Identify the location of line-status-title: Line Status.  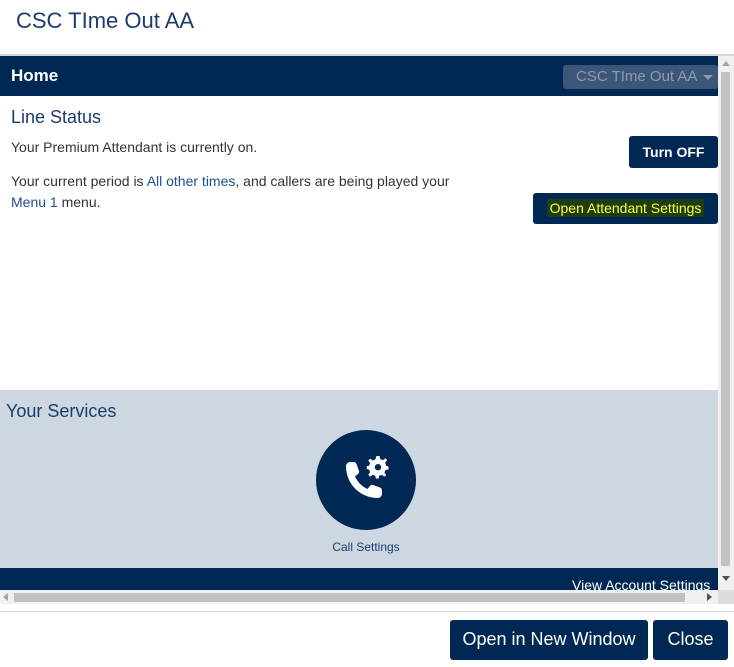
(56, 117).